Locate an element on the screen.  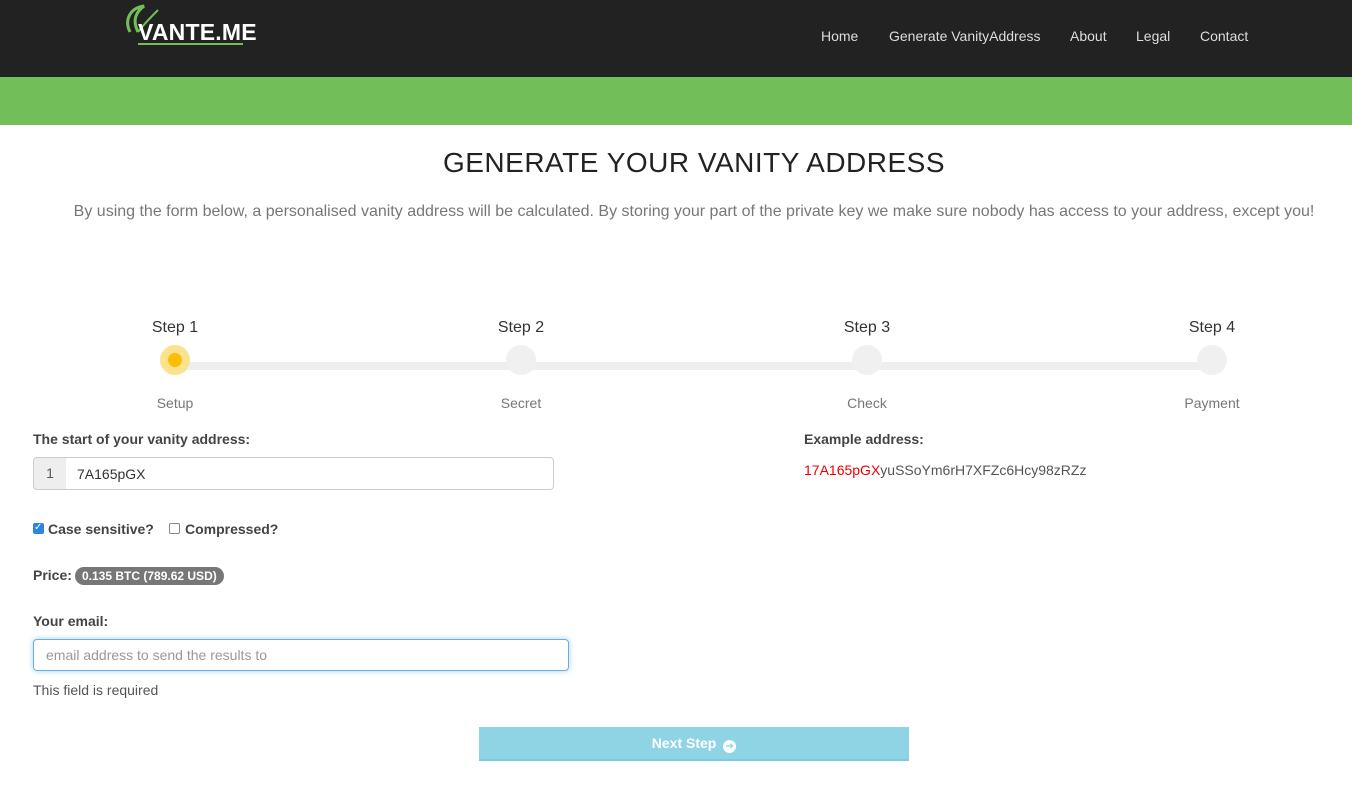
vanity-address-label: The start of your vanity address: is located at coordinates (142, 439).